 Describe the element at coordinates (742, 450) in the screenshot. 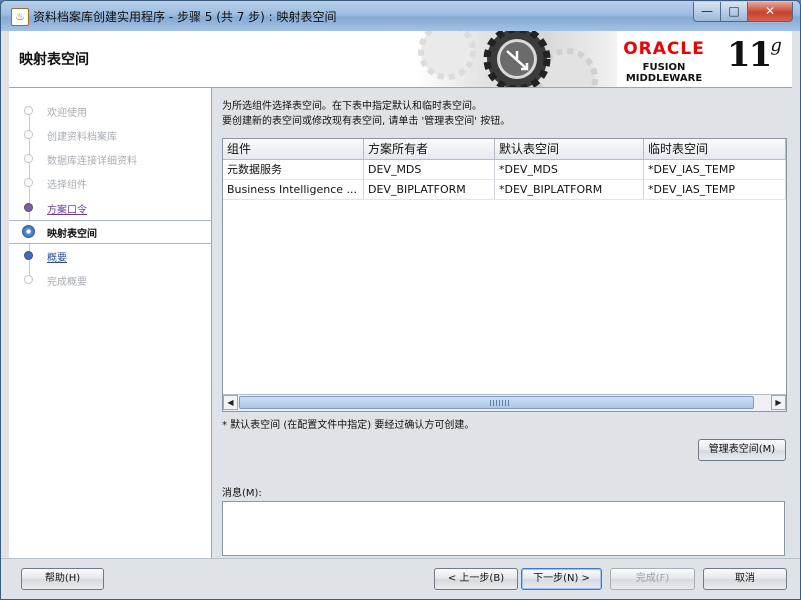

I see `manage-tablespaces-button: 管理表空间(M)` at that location.